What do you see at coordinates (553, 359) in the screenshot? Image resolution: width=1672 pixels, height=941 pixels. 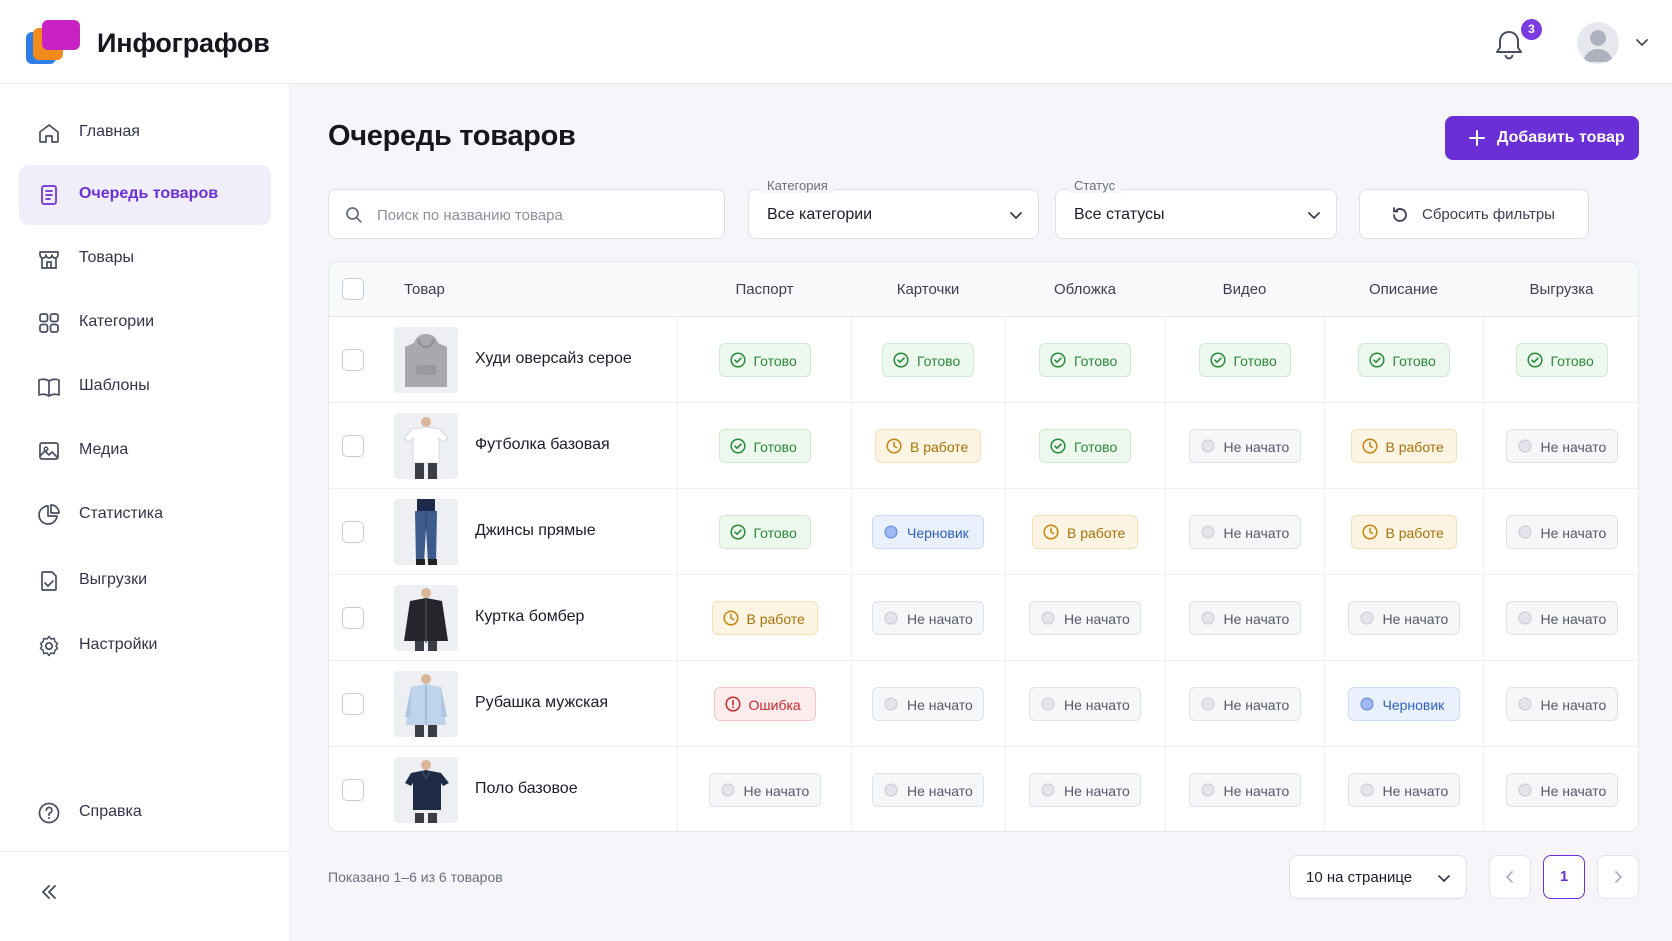 I see `product-name: Худи оверсайз серое` at bounding box center [553, 359].